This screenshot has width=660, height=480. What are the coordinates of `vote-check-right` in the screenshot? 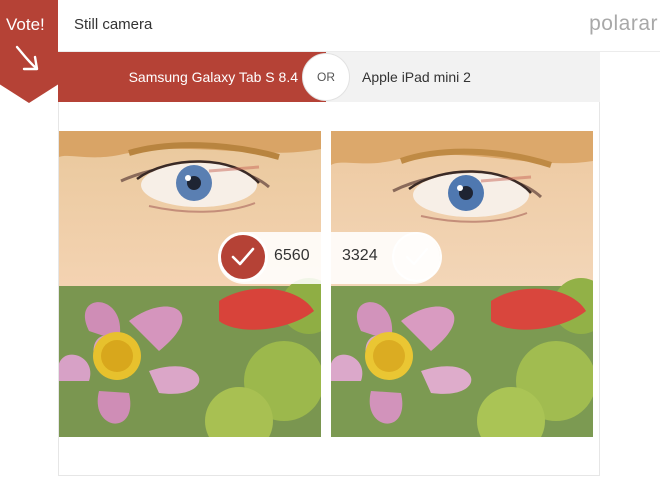 It's located at (417, 257).